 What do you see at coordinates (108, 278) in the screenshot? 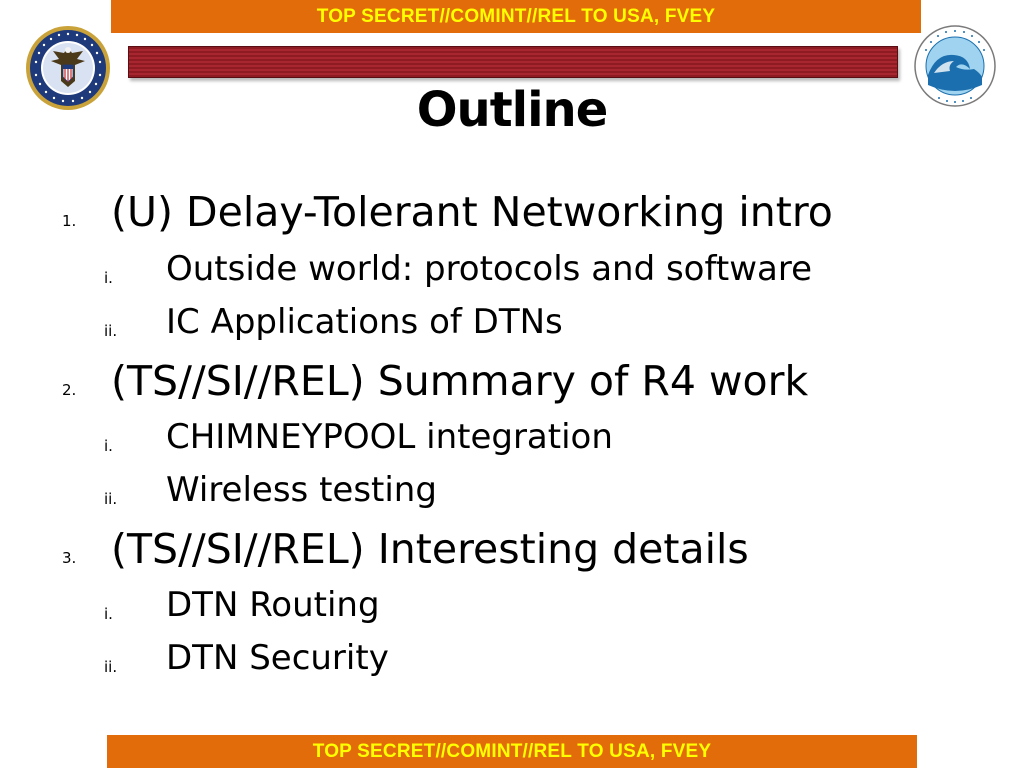
I see `outline-subnumber-1-1: i.` at bounding box center [108, 278].